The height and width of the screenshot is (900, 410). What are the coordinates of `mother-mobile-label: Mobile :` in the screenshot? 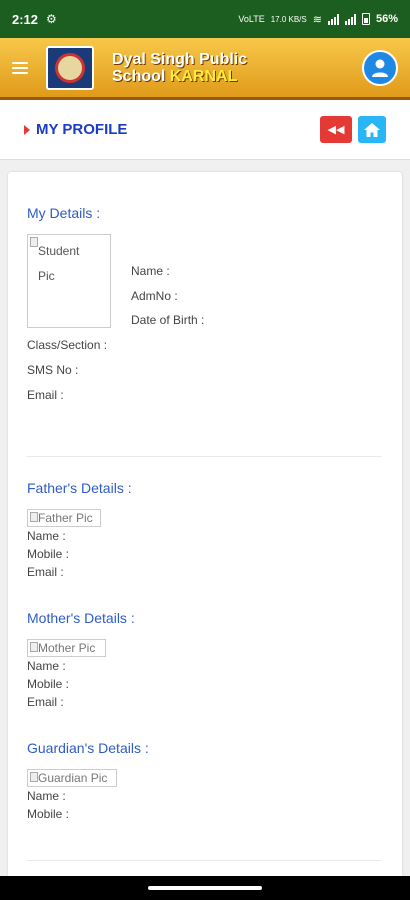 It's located at (48, 684).